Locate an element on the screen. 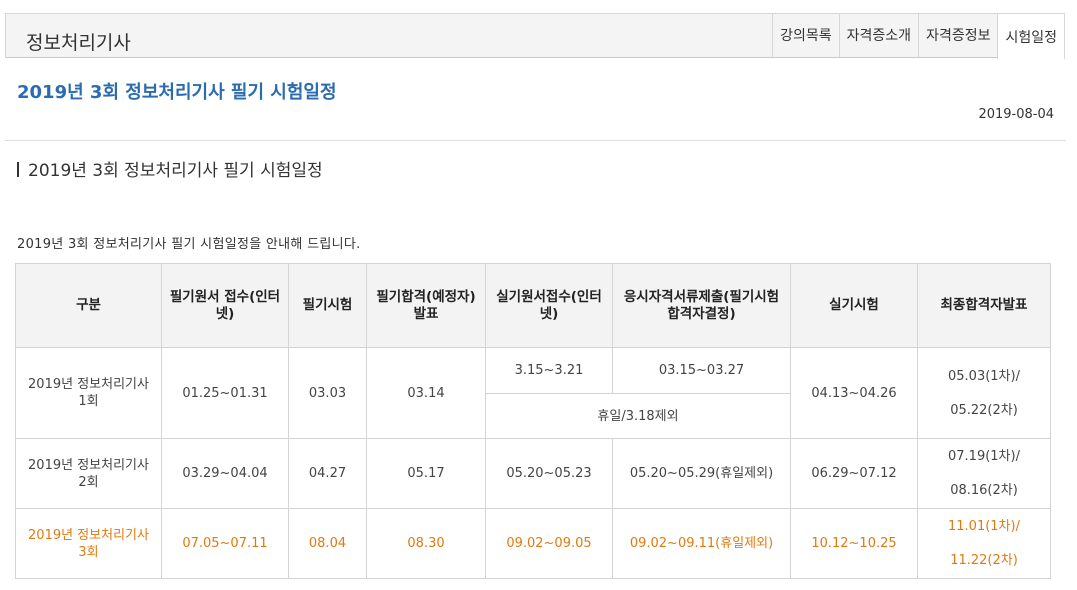  section-heading-text: 2019년 3회 정보처리기사 필기 시험일정 is located at coordinates (175, 171).